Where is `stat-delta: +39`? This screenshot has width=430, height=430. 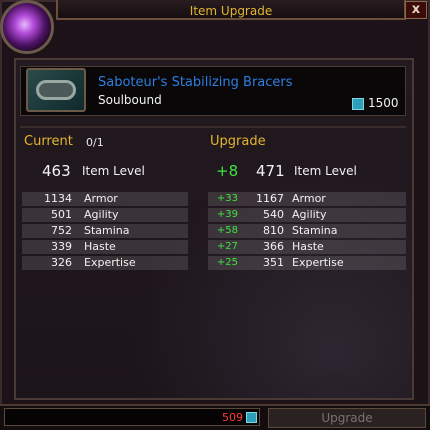
stat-delta: +39 is located at coordinates (227, 214).